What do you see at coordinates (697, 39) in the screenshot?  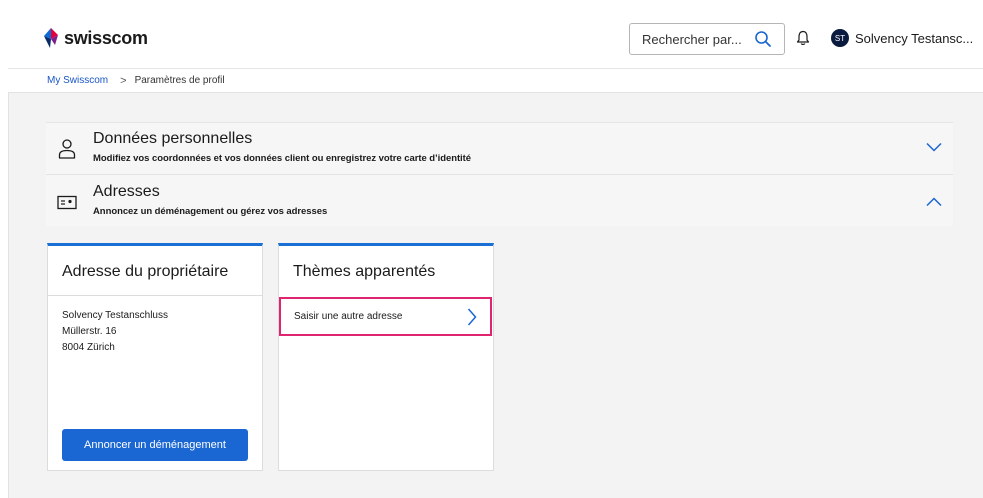 I see `search-input` at bounding box center [697, 39].